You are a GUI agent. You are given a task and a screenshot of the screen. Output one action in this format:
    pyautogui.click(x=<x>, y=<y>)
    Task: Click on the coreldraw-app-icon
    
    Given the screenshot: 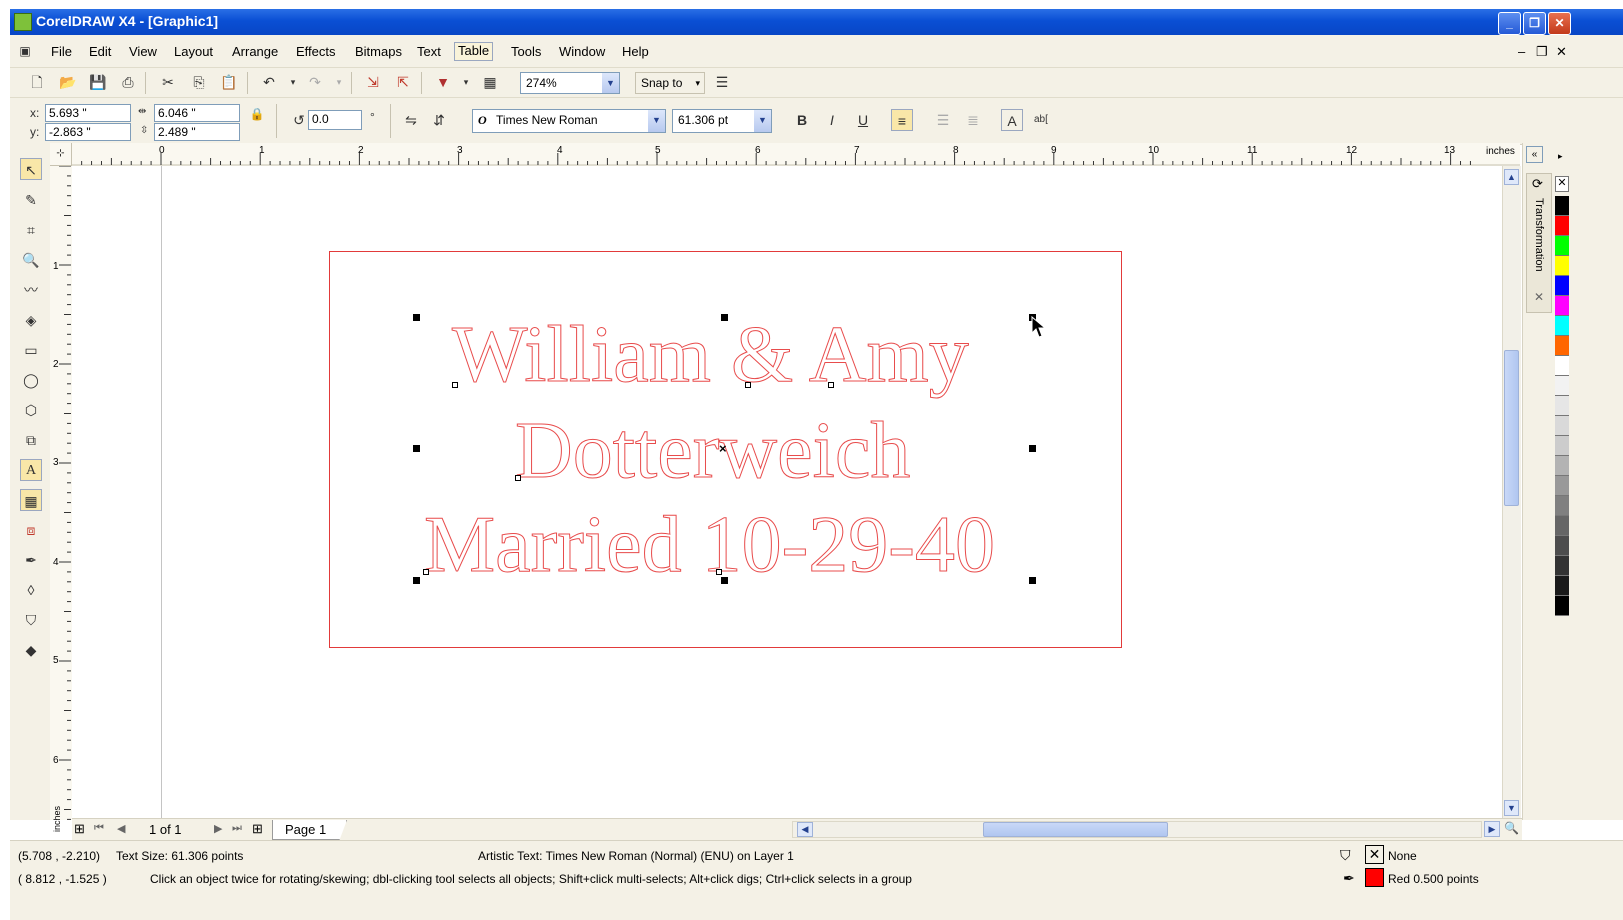 What is the action you would take?
    pyautogui.click(x=23, y=22)
    